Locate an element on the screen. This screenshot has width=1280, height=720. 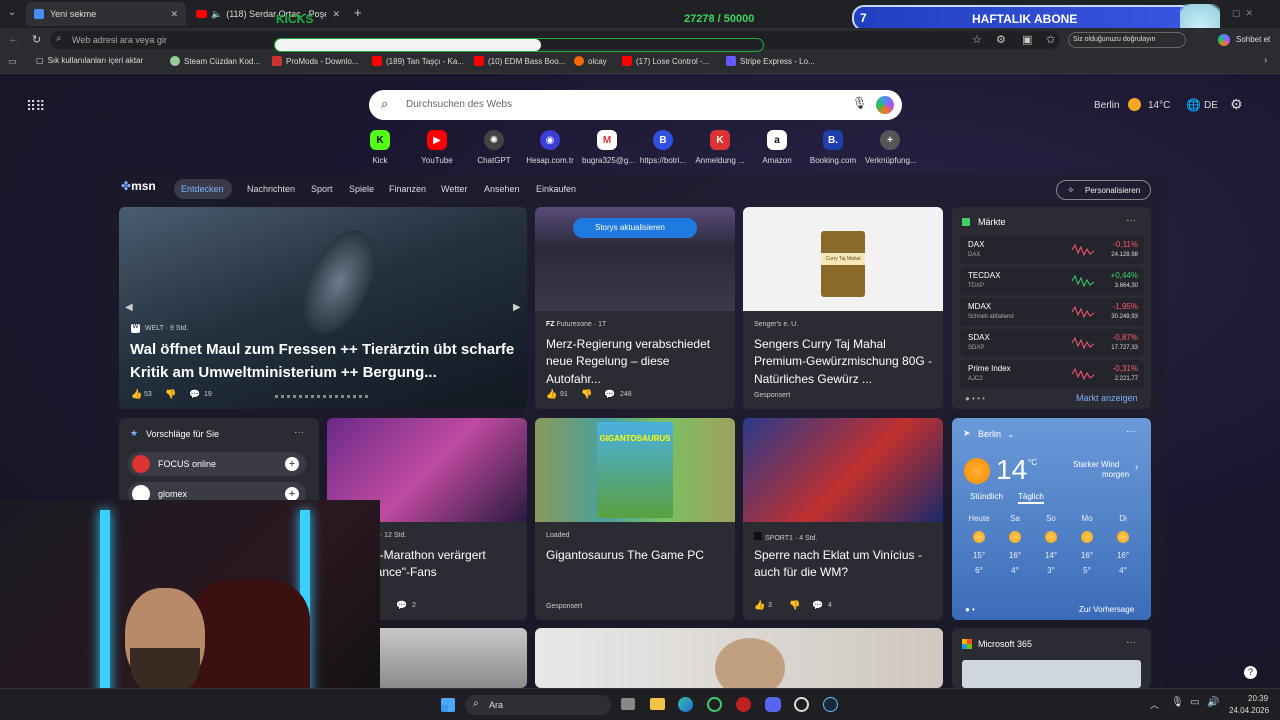
tab-spiele: Spiele is located at coordinates (361, 189).